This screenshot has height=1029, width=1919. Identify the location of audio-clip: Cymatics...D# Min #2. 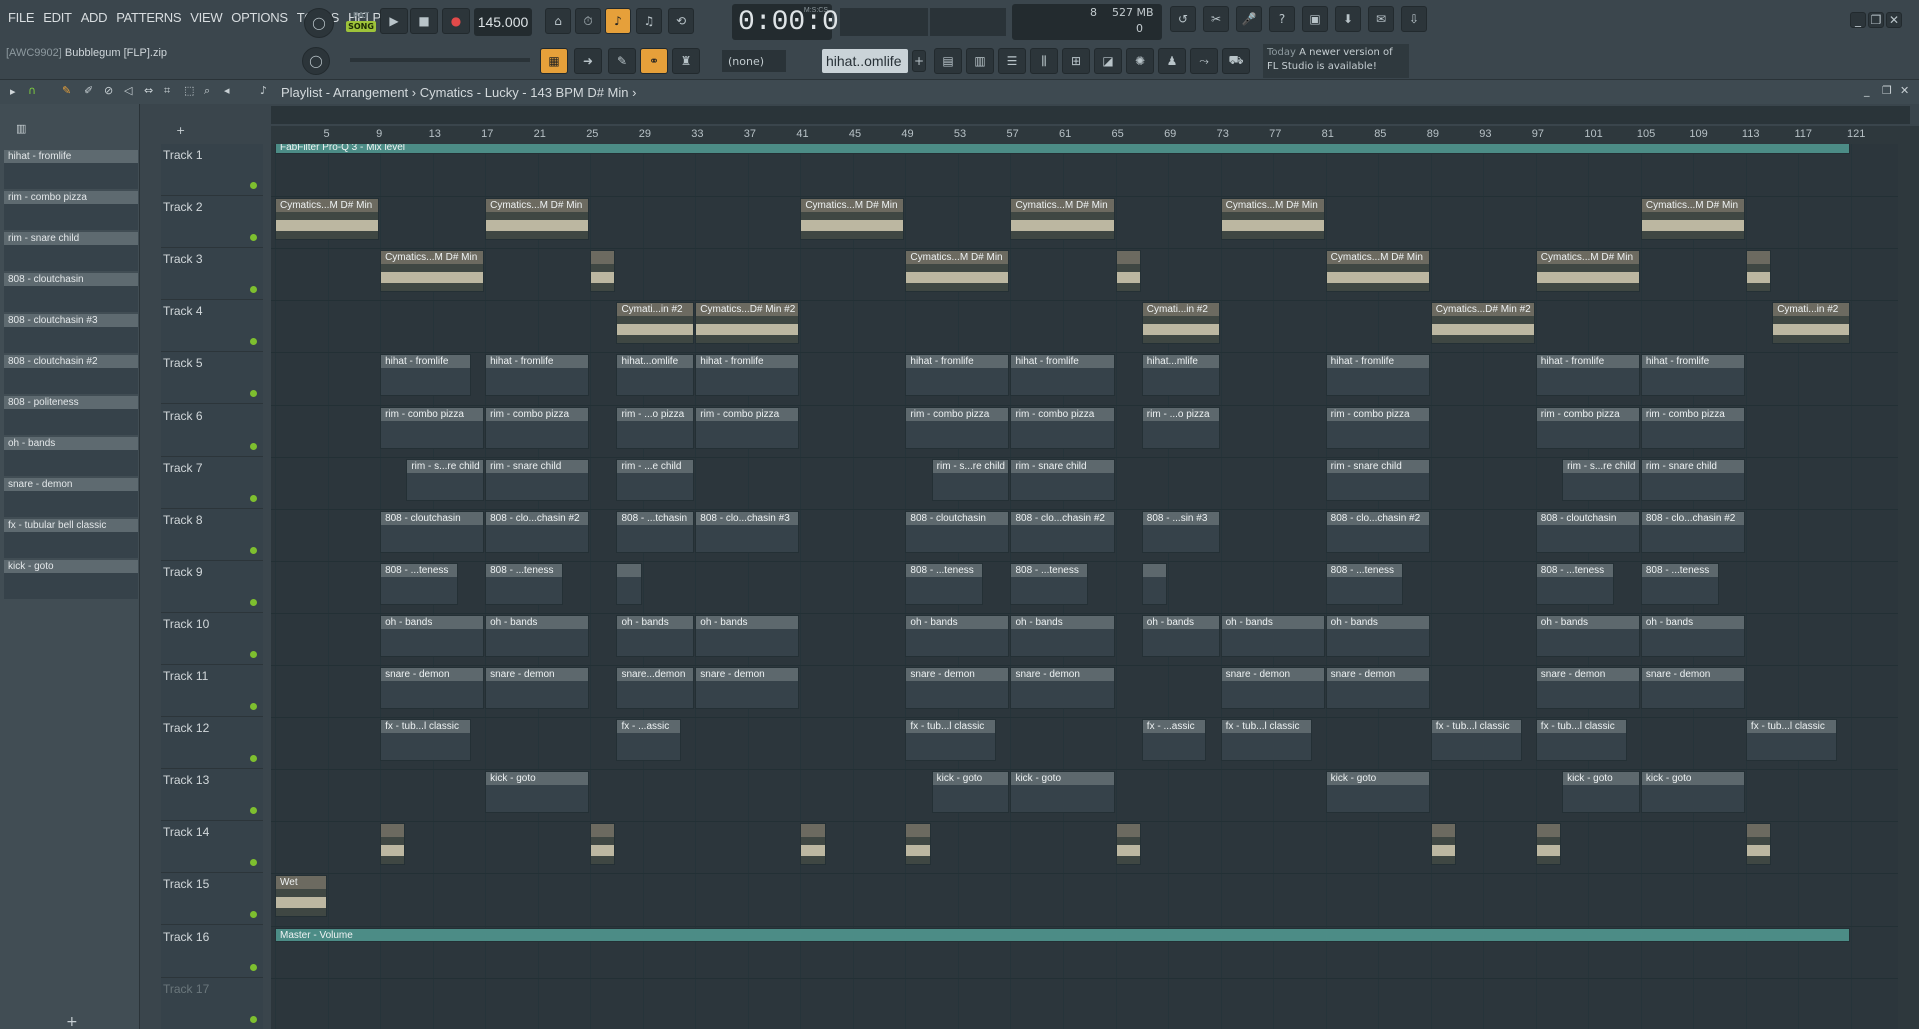
(1482, 323).